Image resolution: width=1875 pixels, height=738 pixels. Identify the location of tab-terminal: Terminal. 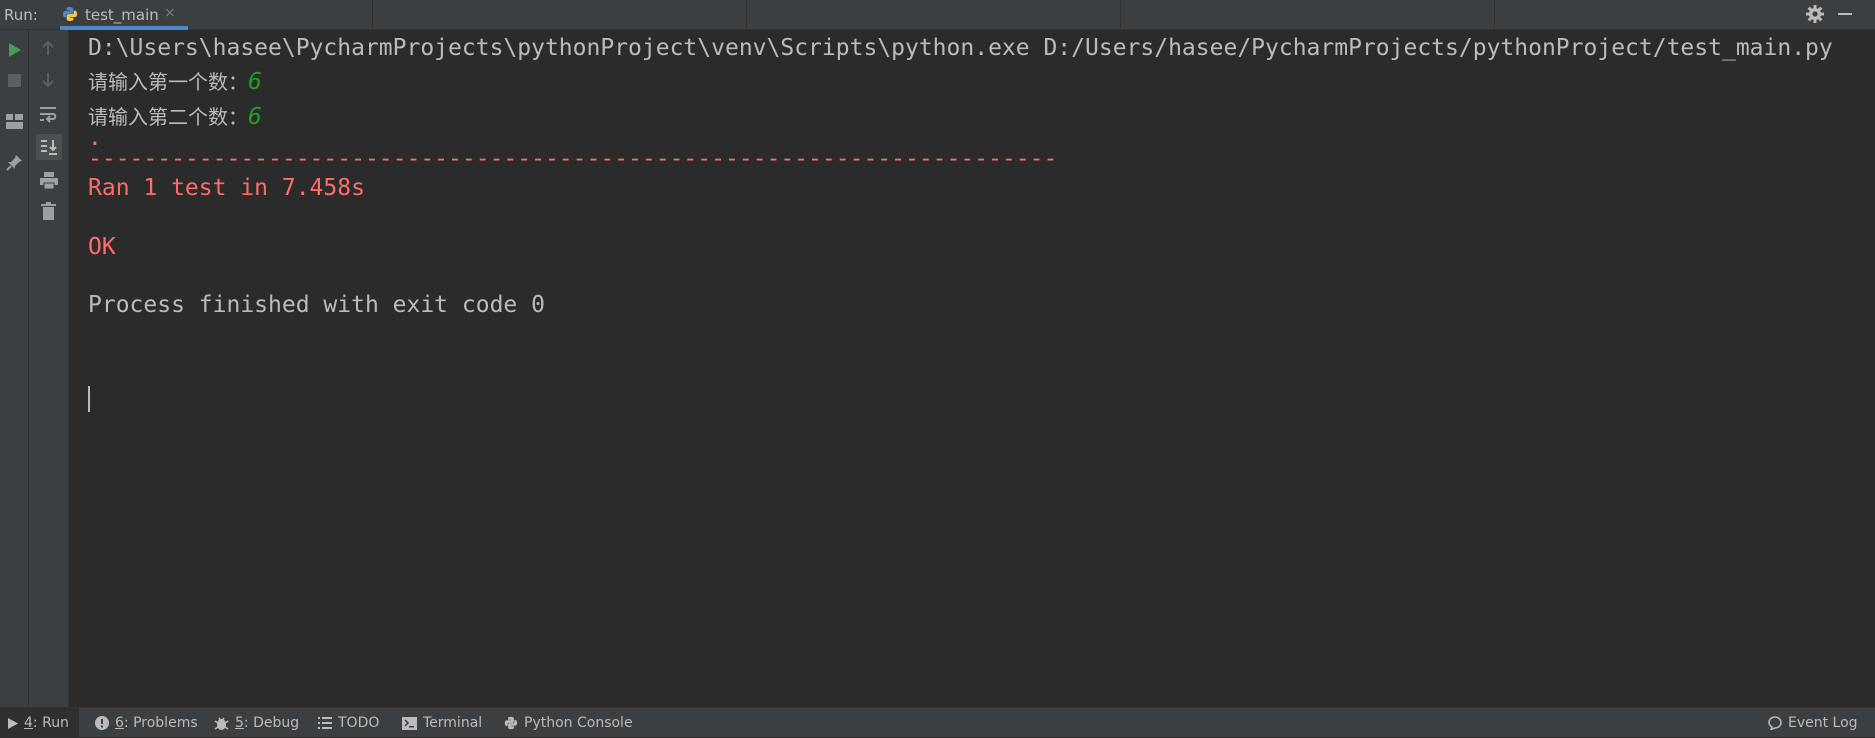
(442, 723).